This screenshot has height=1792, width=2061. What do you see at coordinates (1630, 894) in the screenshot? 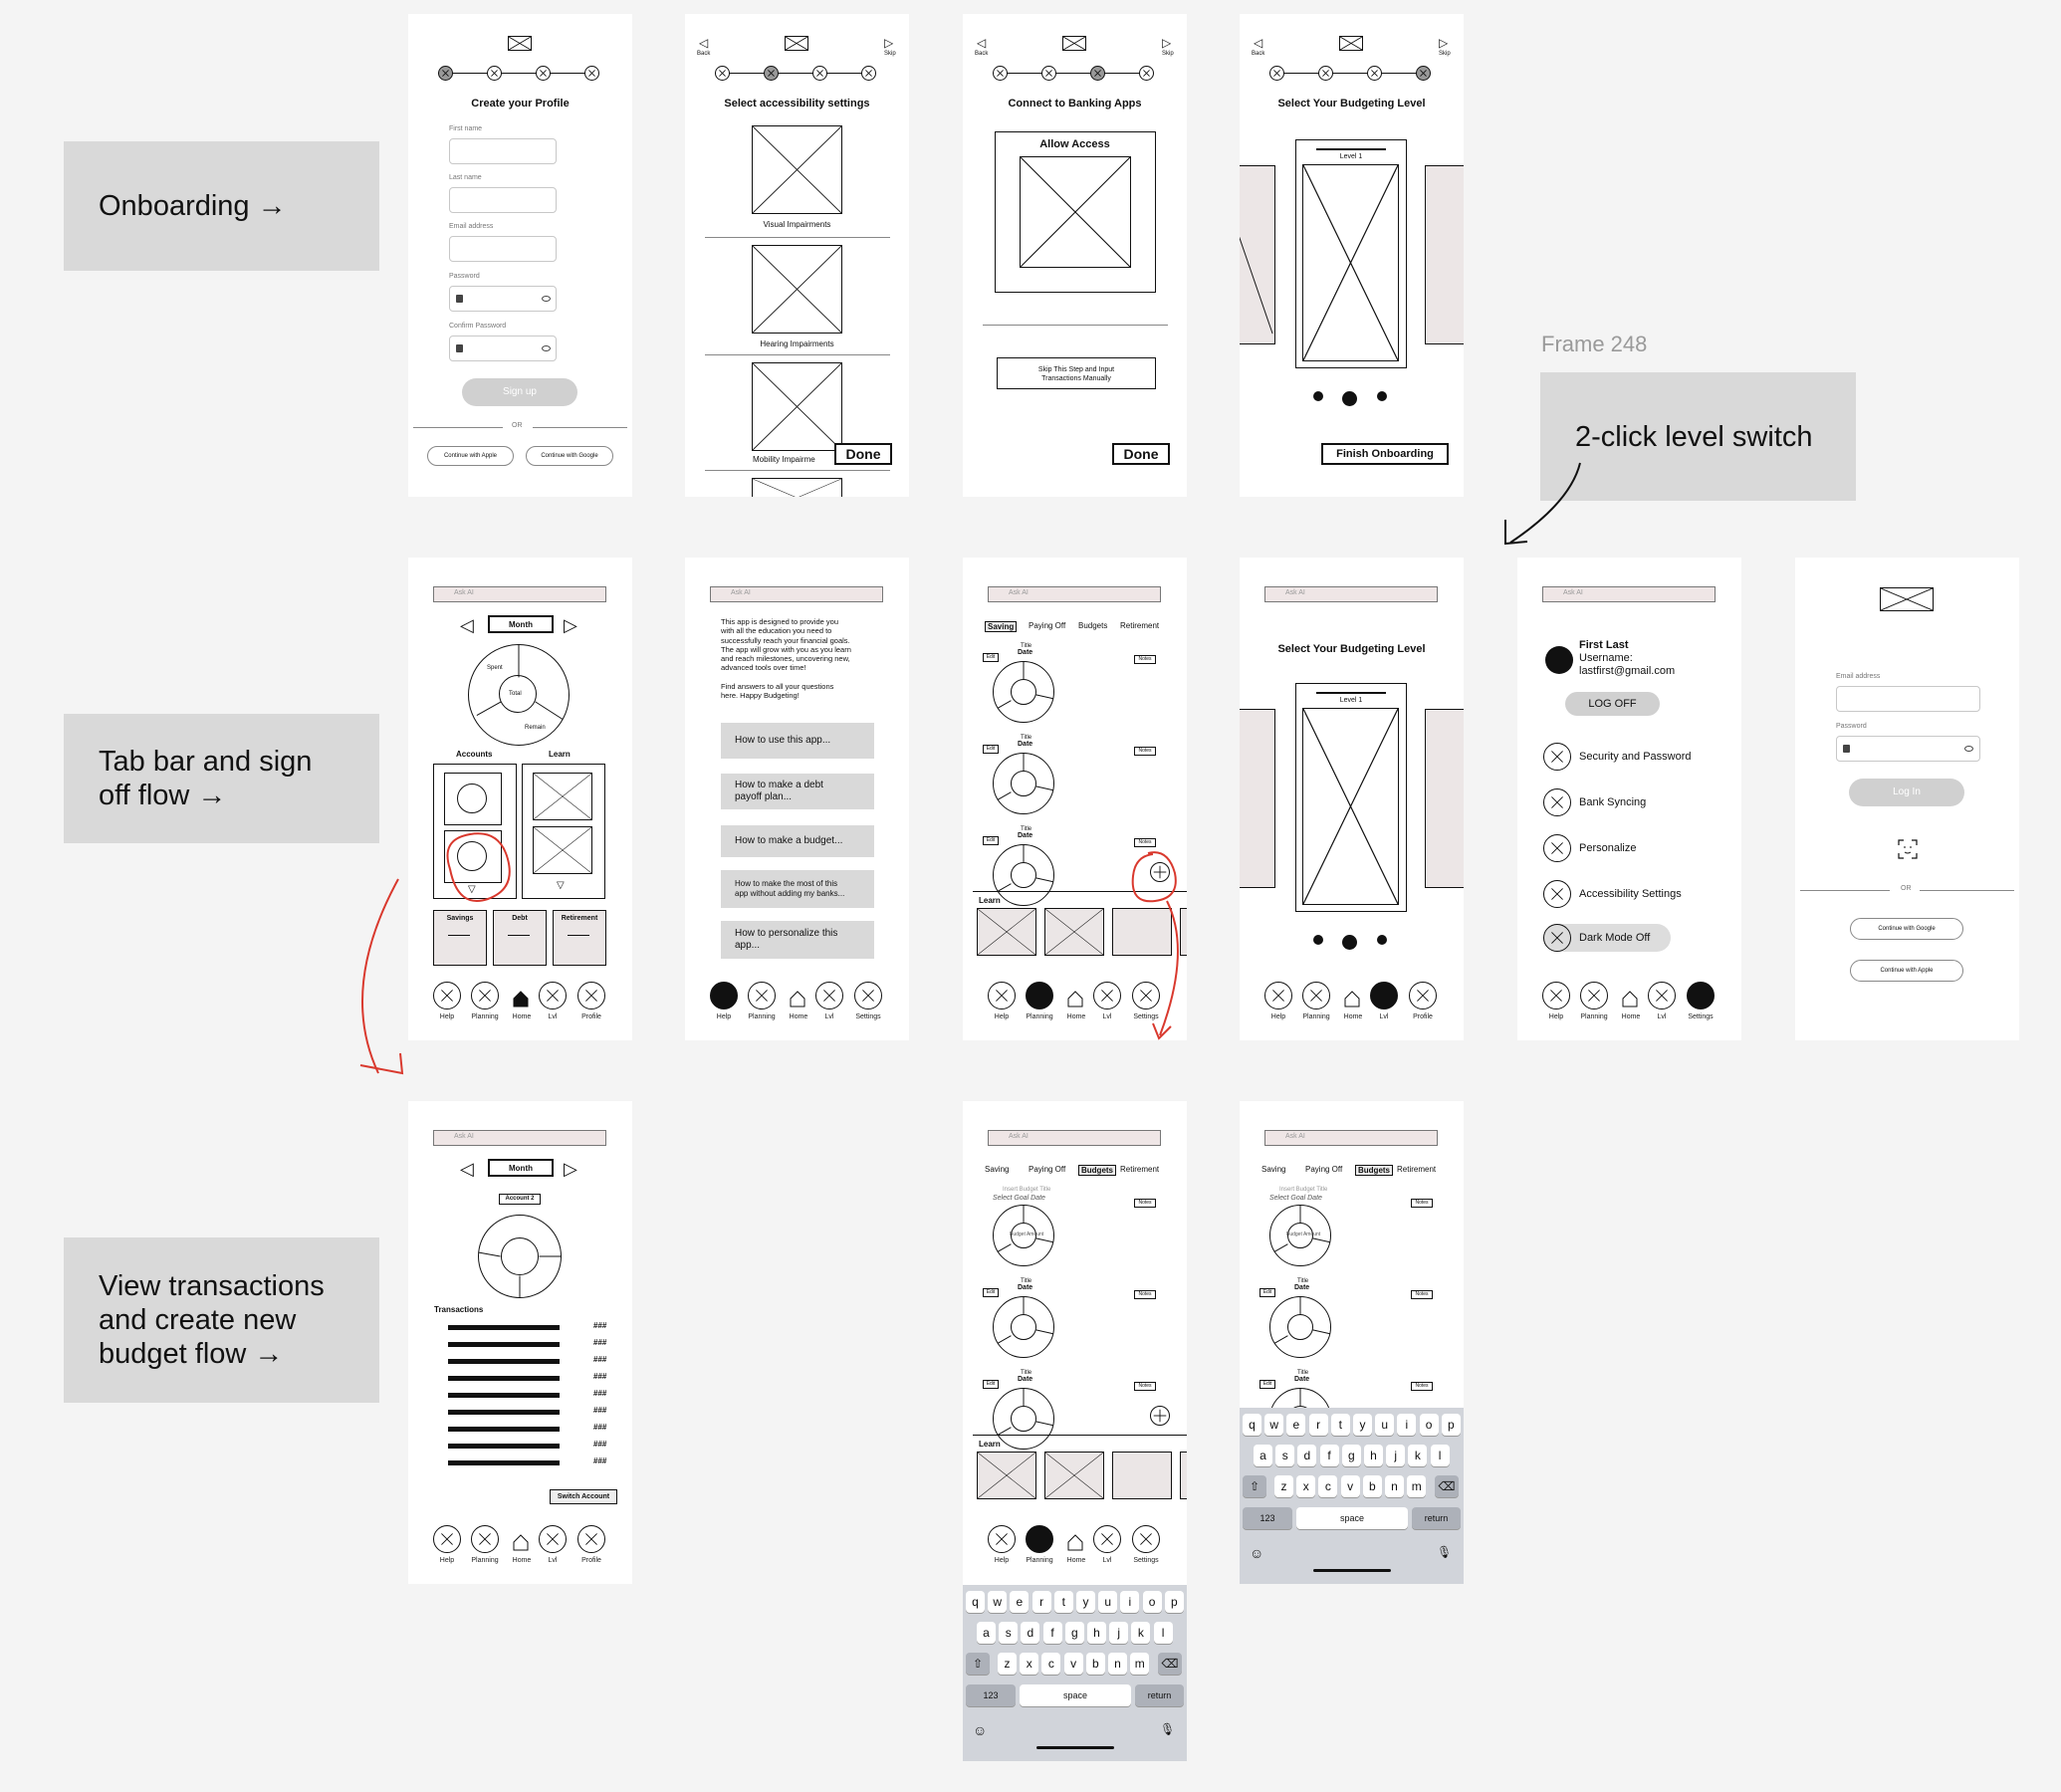
I see `settings-accessibility-label: Accessibility Settings` at bounding box center [1630, 894].